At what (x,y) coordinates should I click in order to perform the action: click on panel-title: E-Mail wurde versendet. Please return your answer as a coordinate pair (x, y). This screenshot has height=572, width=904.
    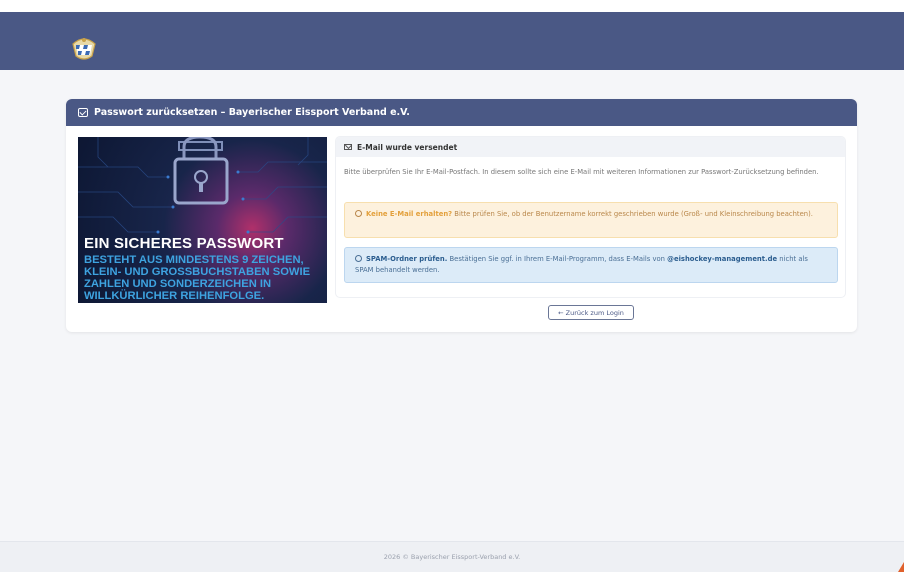
    Looking at the image, I should click on (407, 147).